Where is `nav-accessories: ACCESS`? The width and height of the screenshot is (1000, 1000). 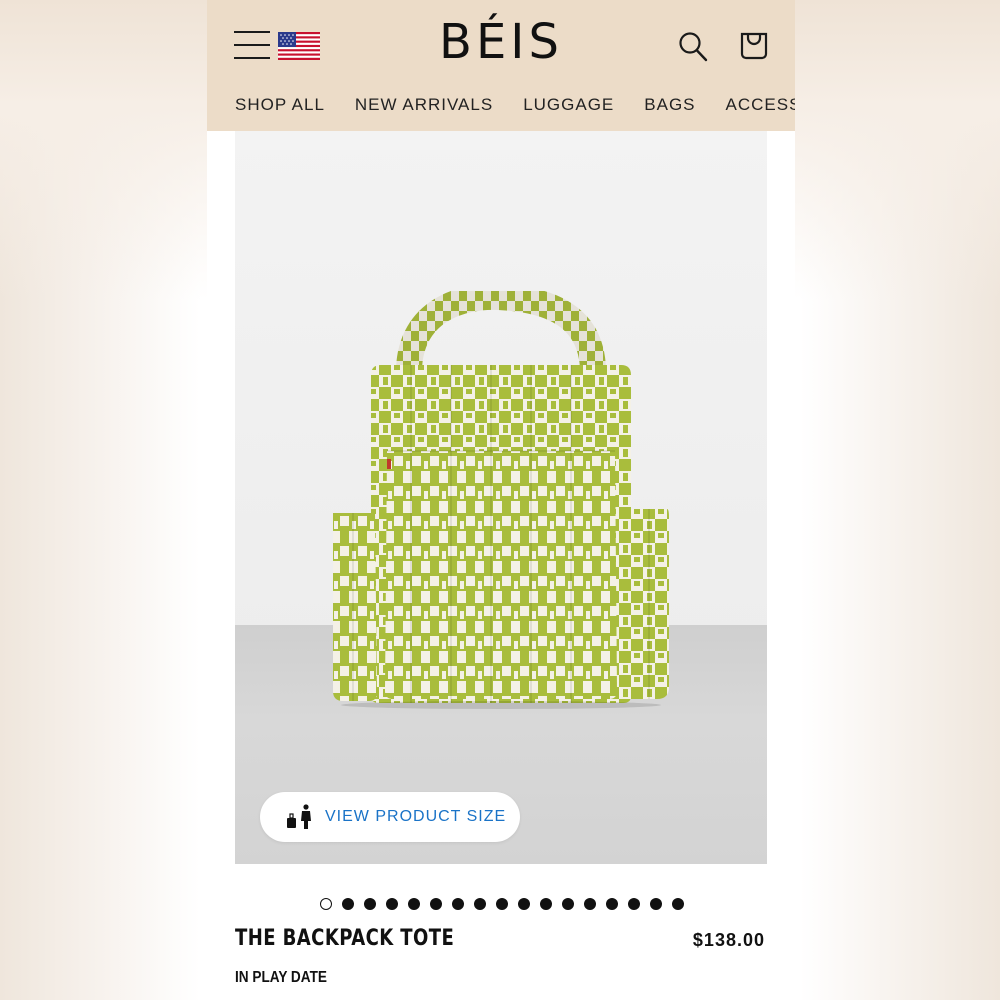
nav-accessories: ACCESS is located at coordinates (760, 105).